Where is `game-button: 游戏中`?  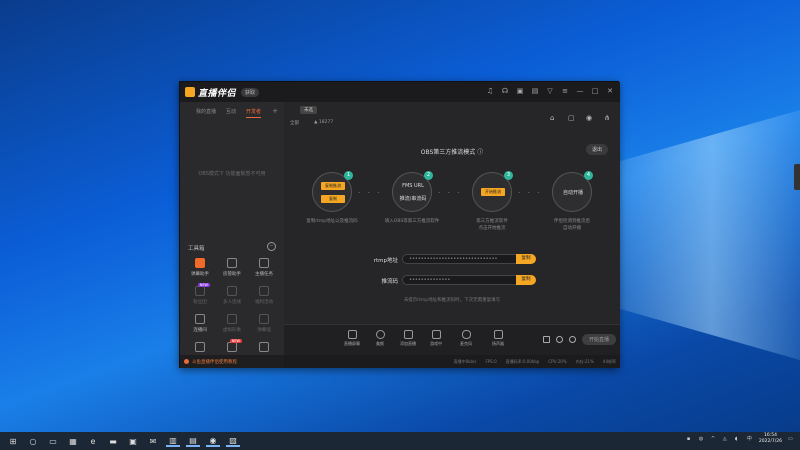
game-button: 游戏中 is located at coordinates (436, 338).